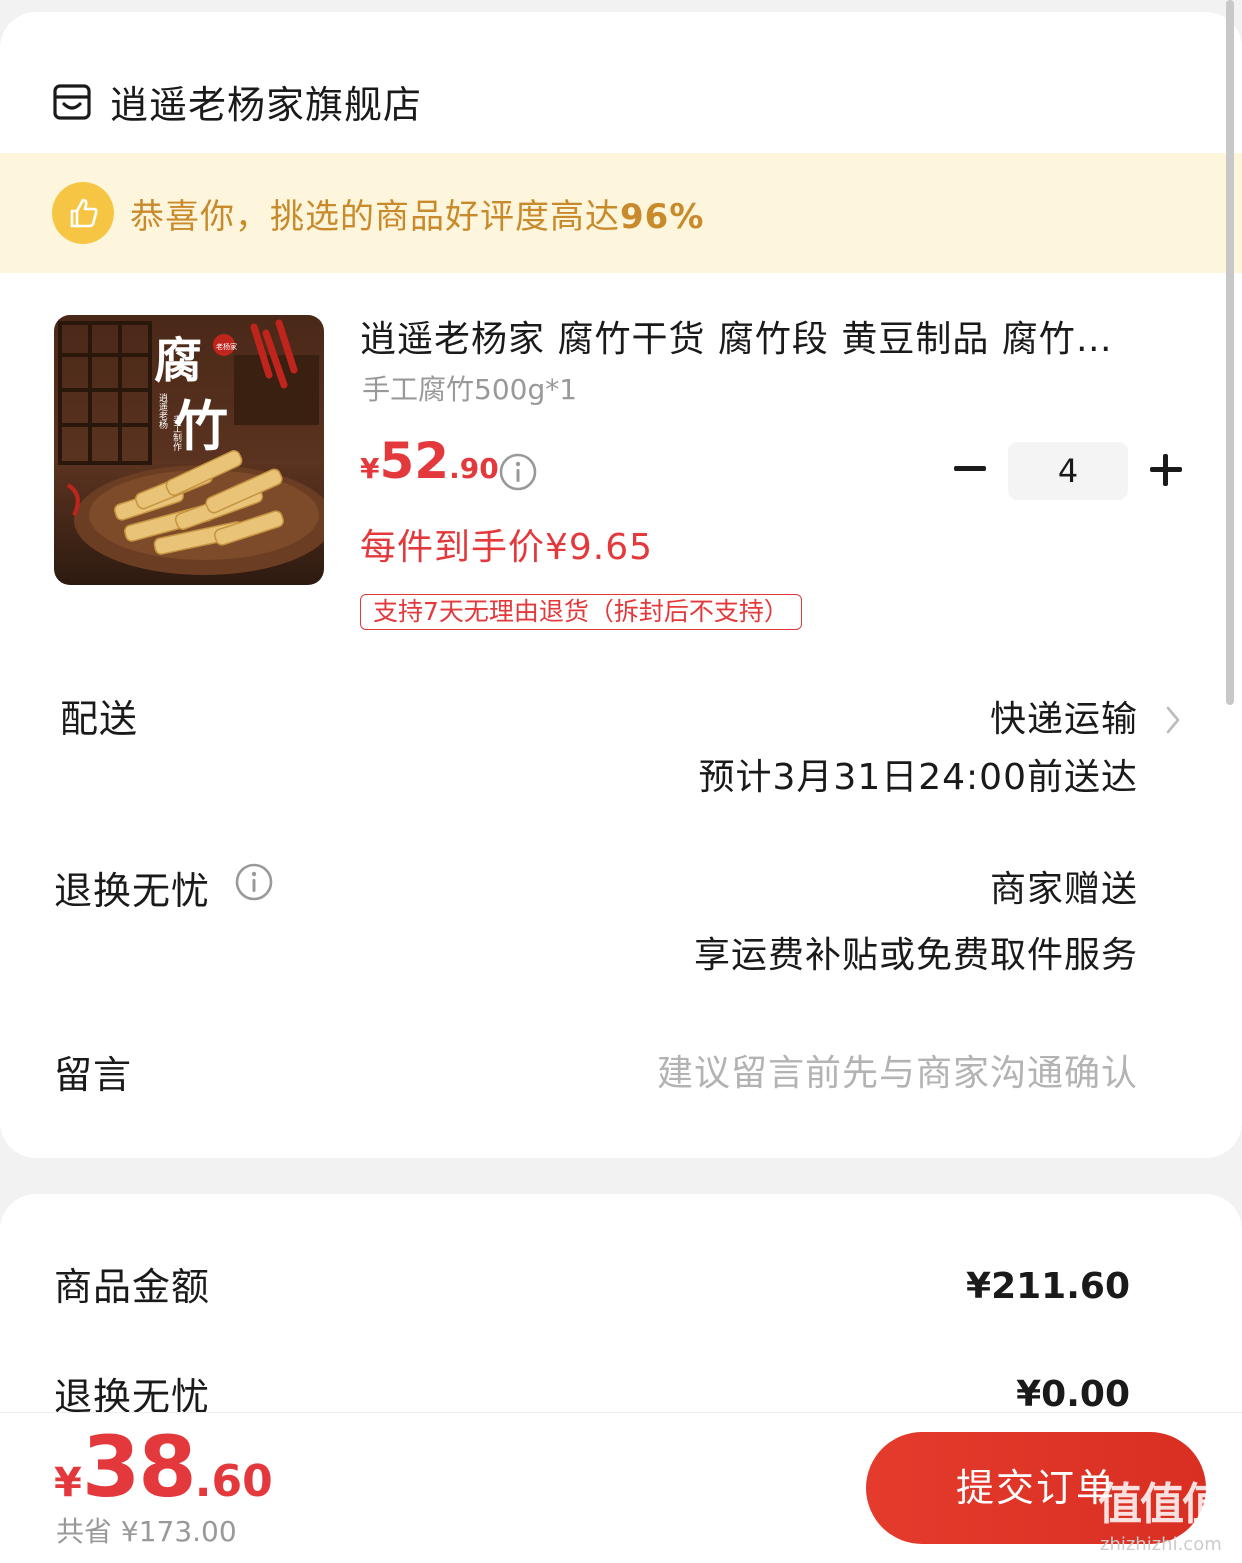 This screenshot has width=1242, height=1563. Describe the element at coordinates (254, 882) in the screenshot. I see `returns-info-icon` at that location.